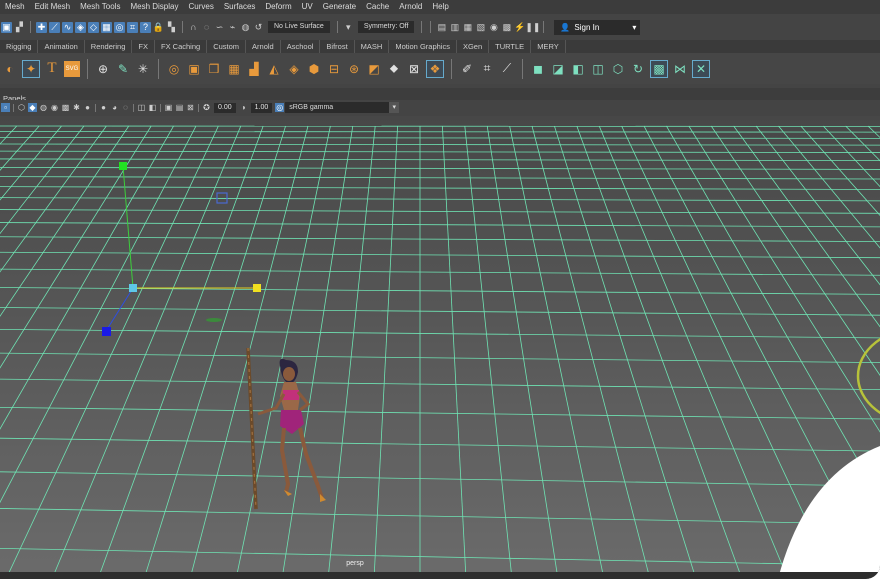 This screenshot has width=880, height=579. Describe the element at coordinates (423, 46) in the screenshot. I see `tab-motion-graphics: Motion Graphics` at that location.